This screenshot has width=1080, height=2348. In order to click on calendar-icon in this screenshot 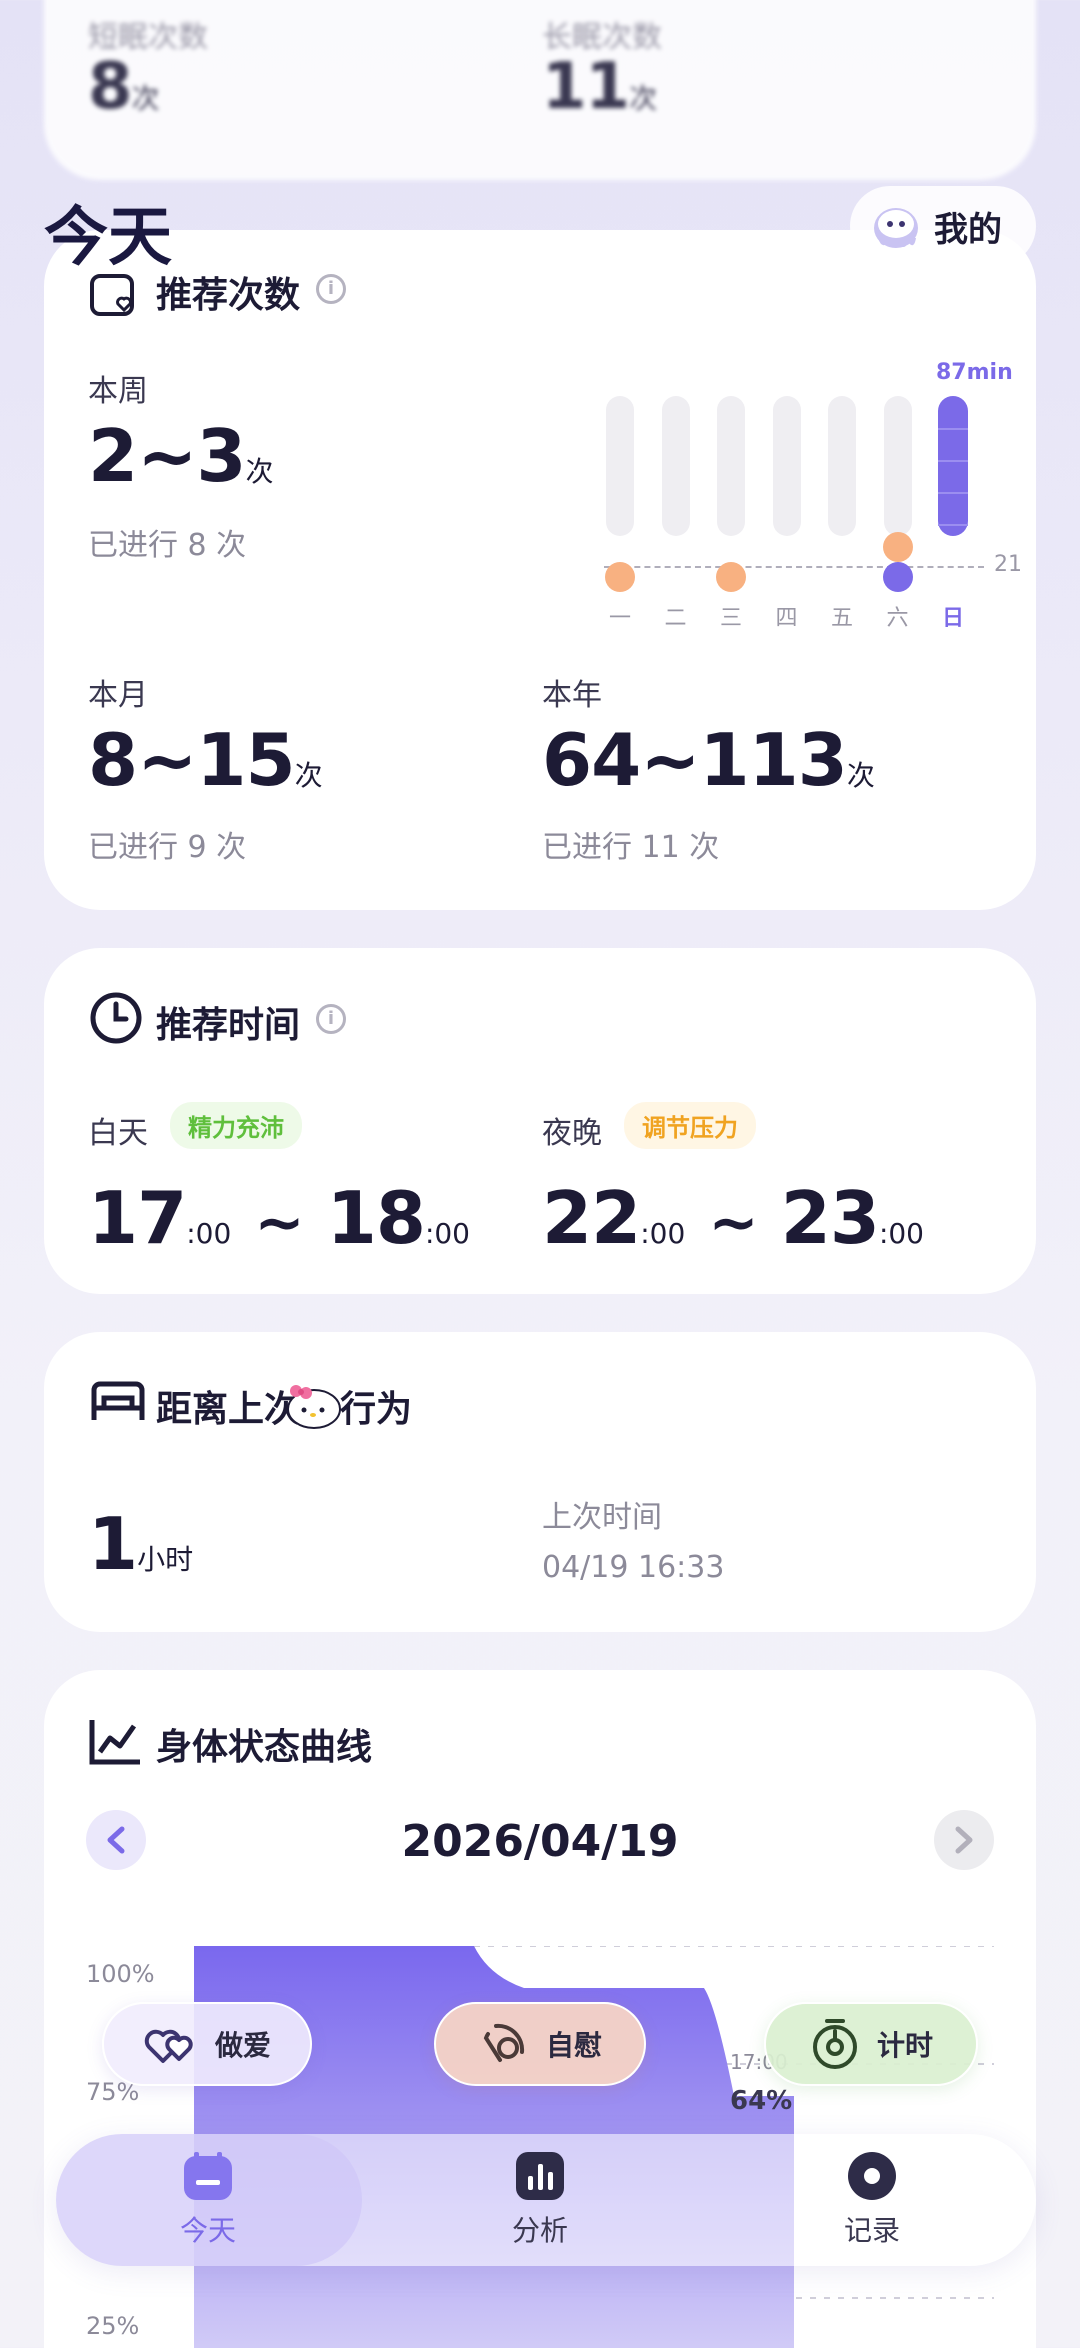, I will do `click(208, 2176)`.